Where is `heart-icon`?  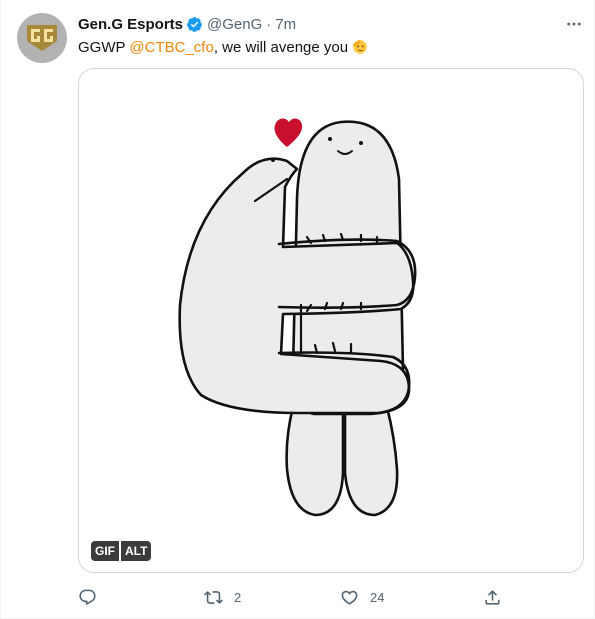 heart-icon is located at coordinates (288, 132).